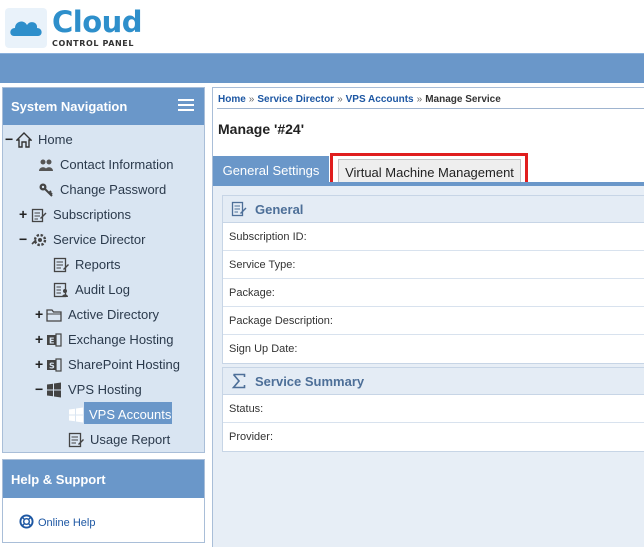 The image size is (644, 547). I want to click on nav-label: Usage Report, so click(130, 439).